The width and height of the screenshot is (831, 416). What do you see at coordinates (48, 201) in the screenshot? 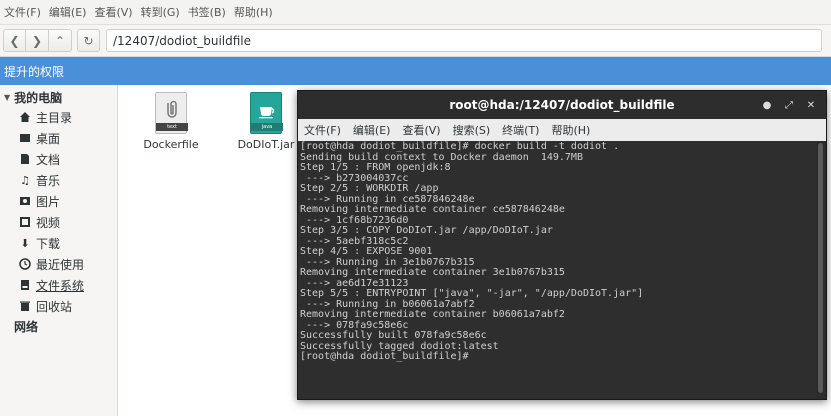
I see `sidebar-item-label: 图片` at bounding box center [48, 201].